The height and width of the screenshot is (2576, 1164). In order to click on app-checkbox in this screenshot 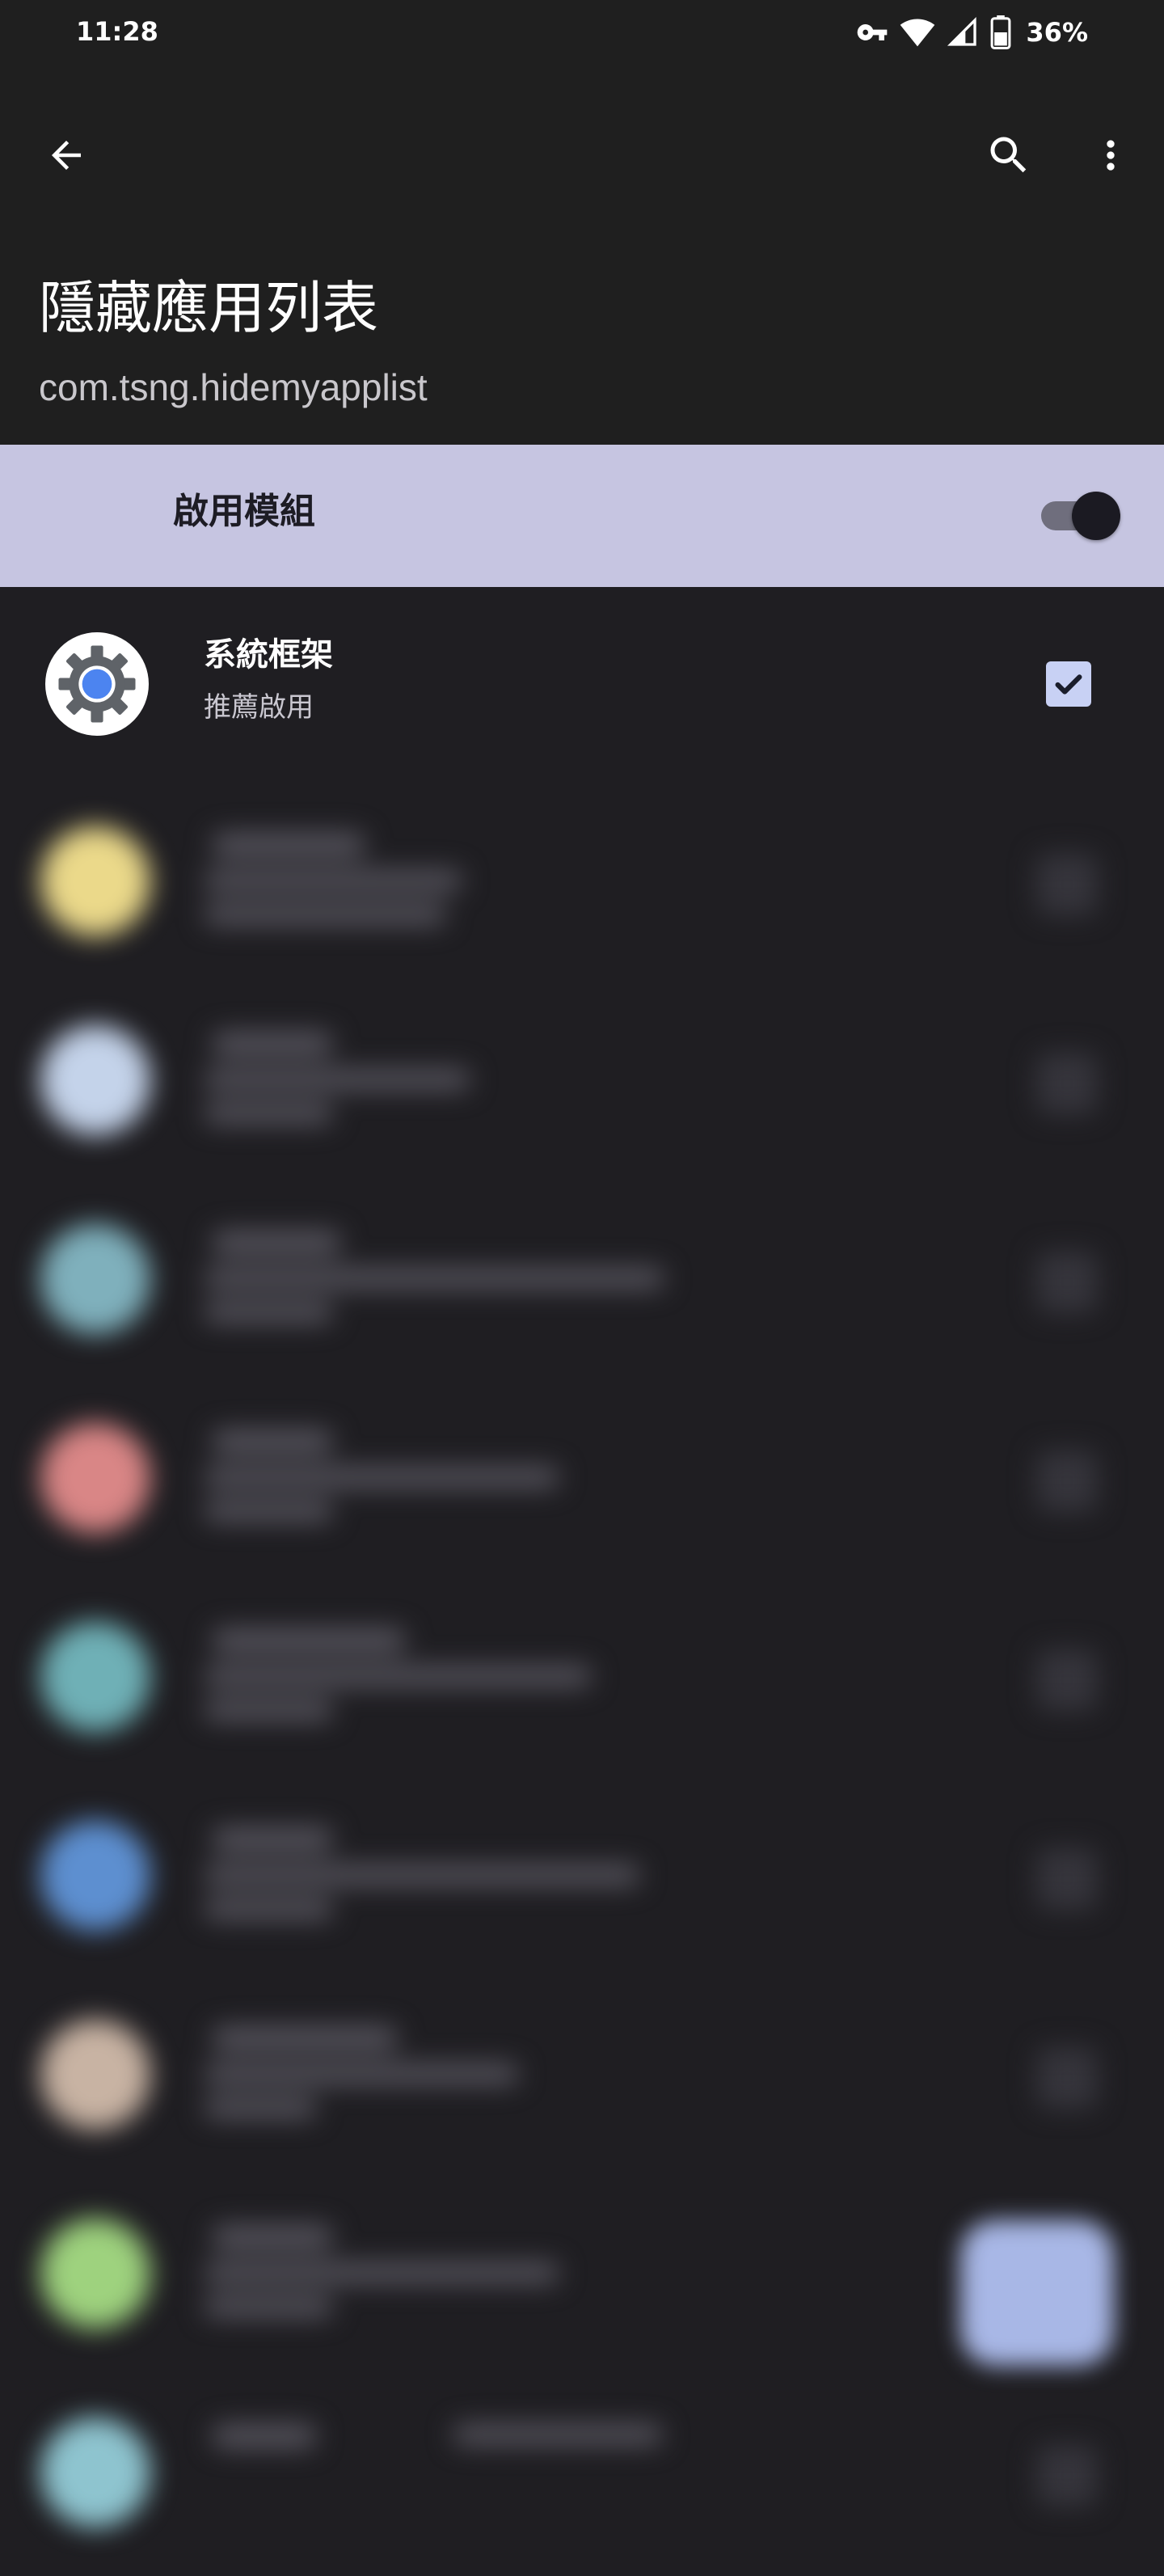, I will do `click(1068, 684)`.